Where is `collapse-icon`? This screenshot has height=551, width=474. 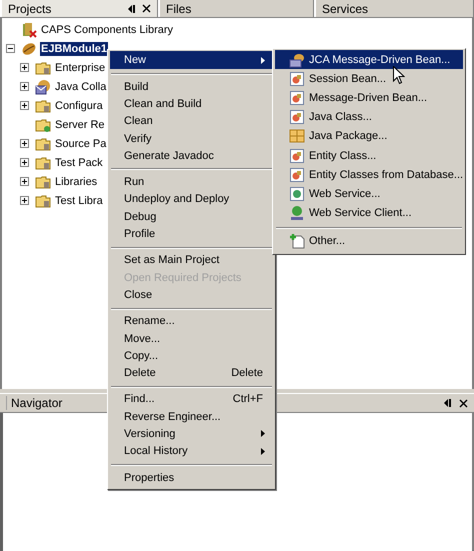
collapse-icon is located at coordinates (10, 48).